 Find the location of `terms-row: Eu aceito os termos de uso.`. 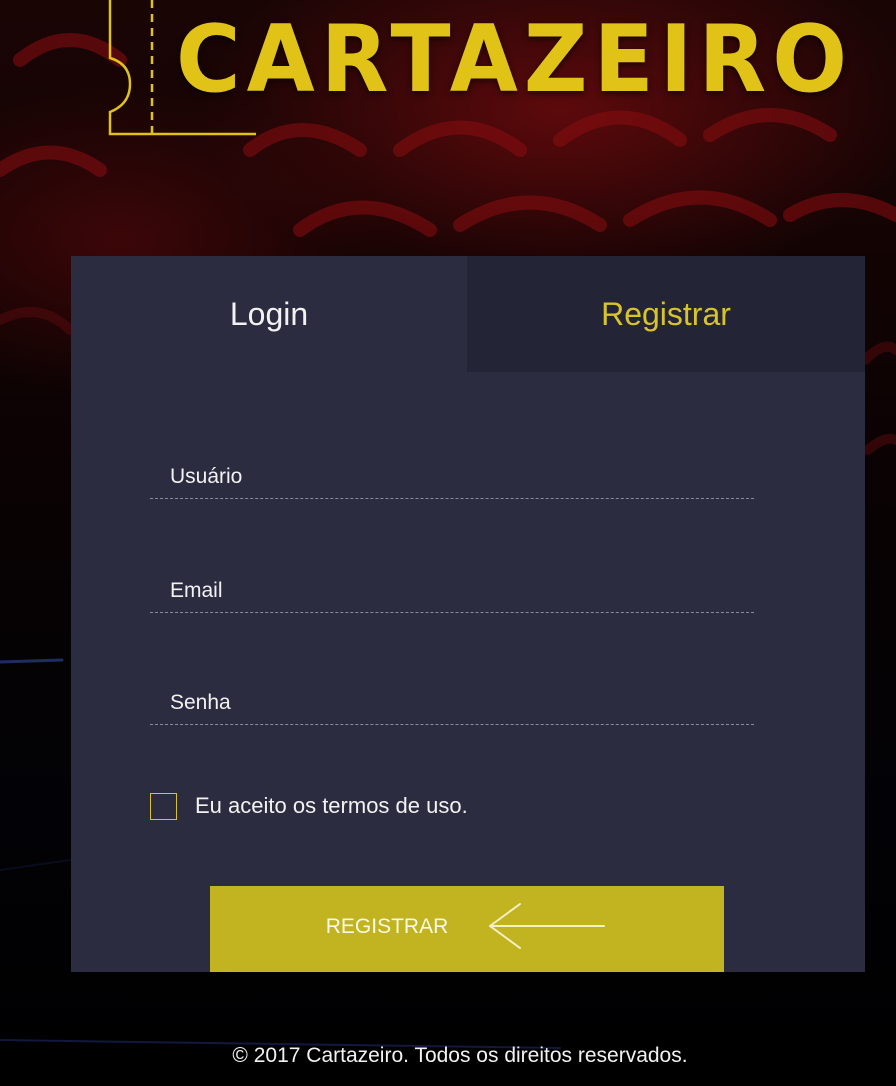

terms-row: Eu aceito os termos de uso. is located at coordinates (309, 806).